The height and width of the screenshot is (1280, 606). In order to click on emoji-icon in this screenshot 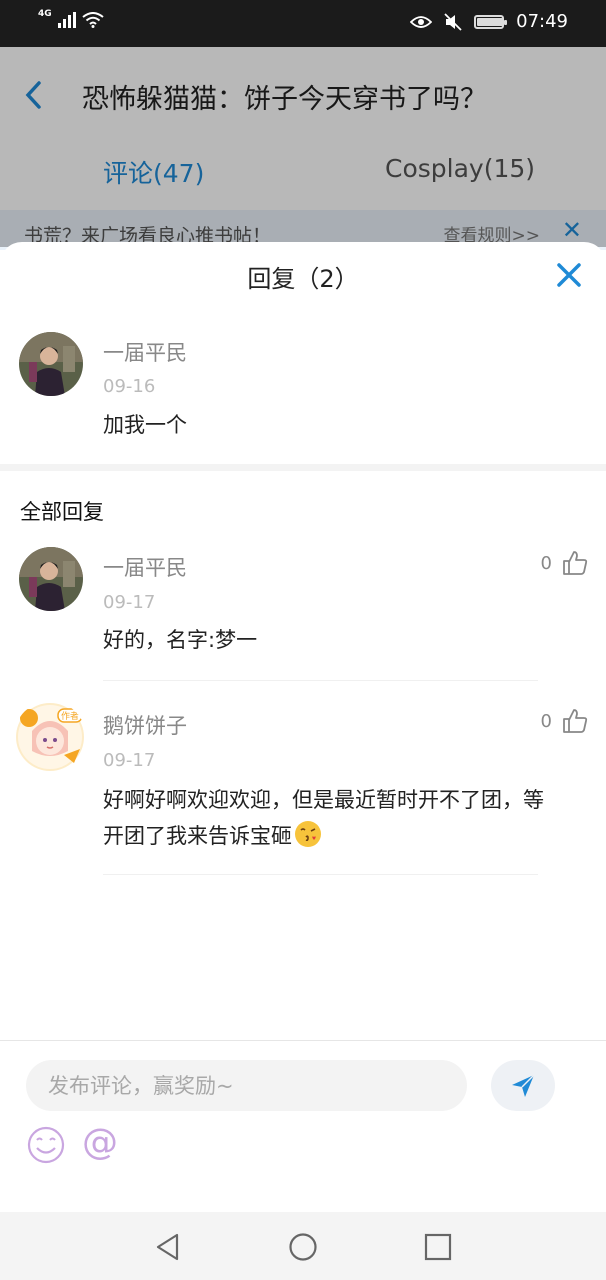, I will do `click(46, 1145)`.